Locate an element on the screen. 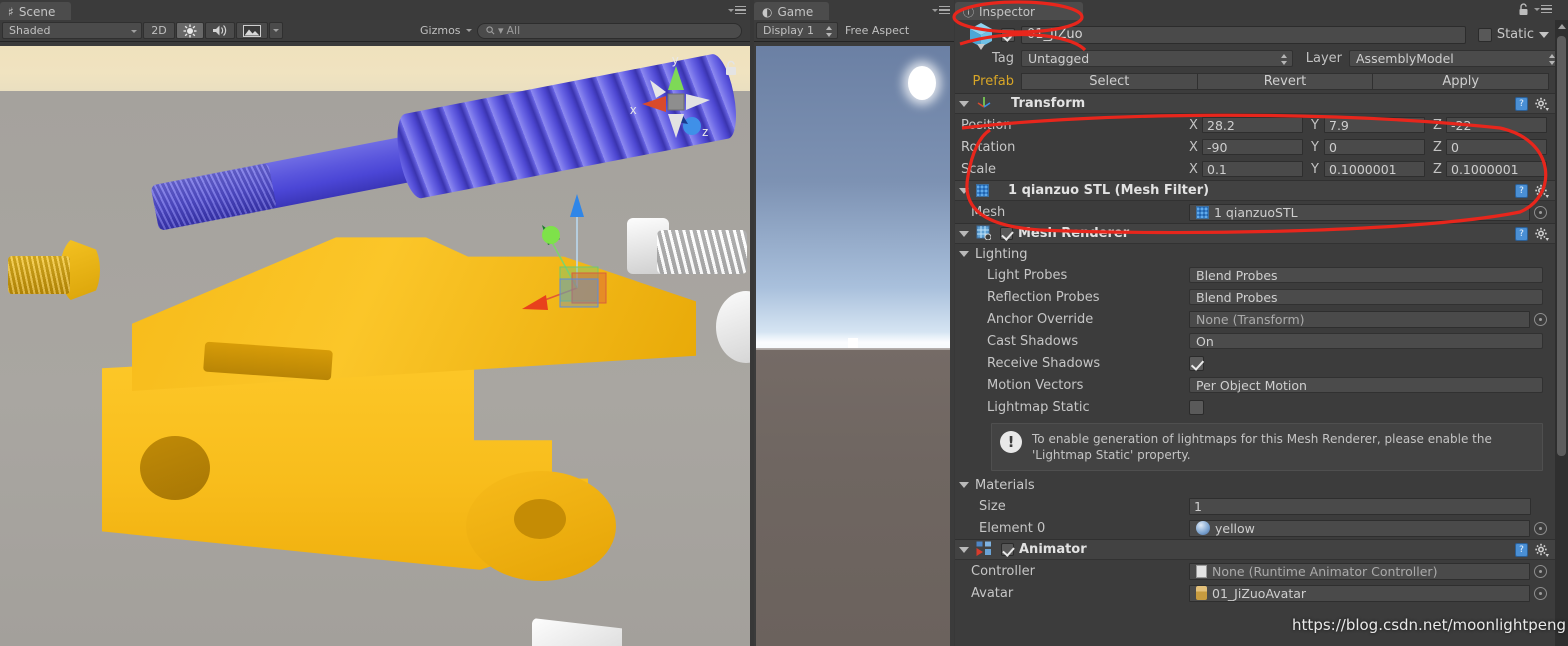 The height and width of the screenshot is (646, 1568). component-header-mesh-filter: 1 qianzuo STL (Mesh Filter) ? is located at coordinates (1255, 190).